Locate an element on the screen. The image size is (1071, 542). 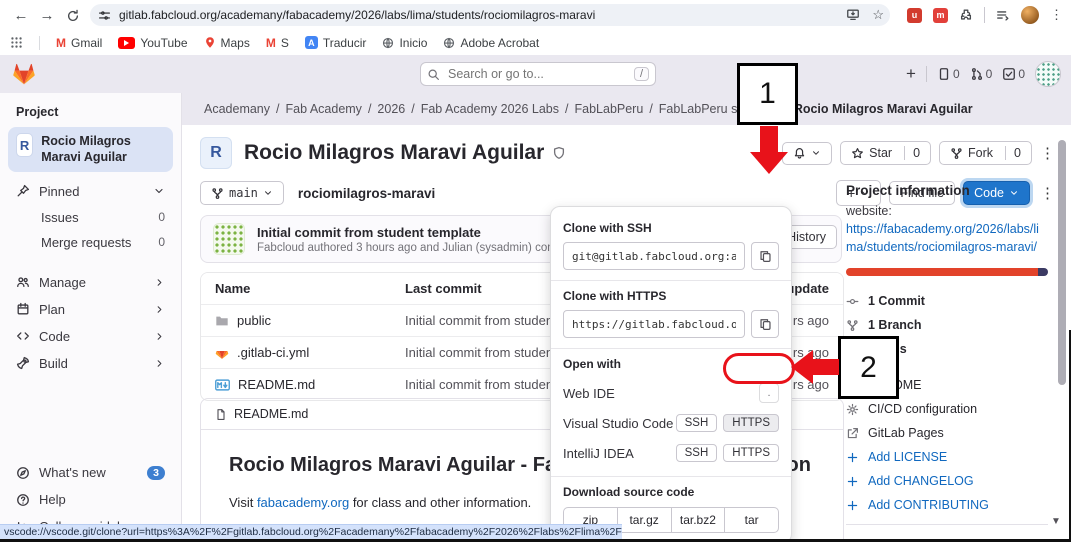
language-bar is located at coordinates (947, 272).